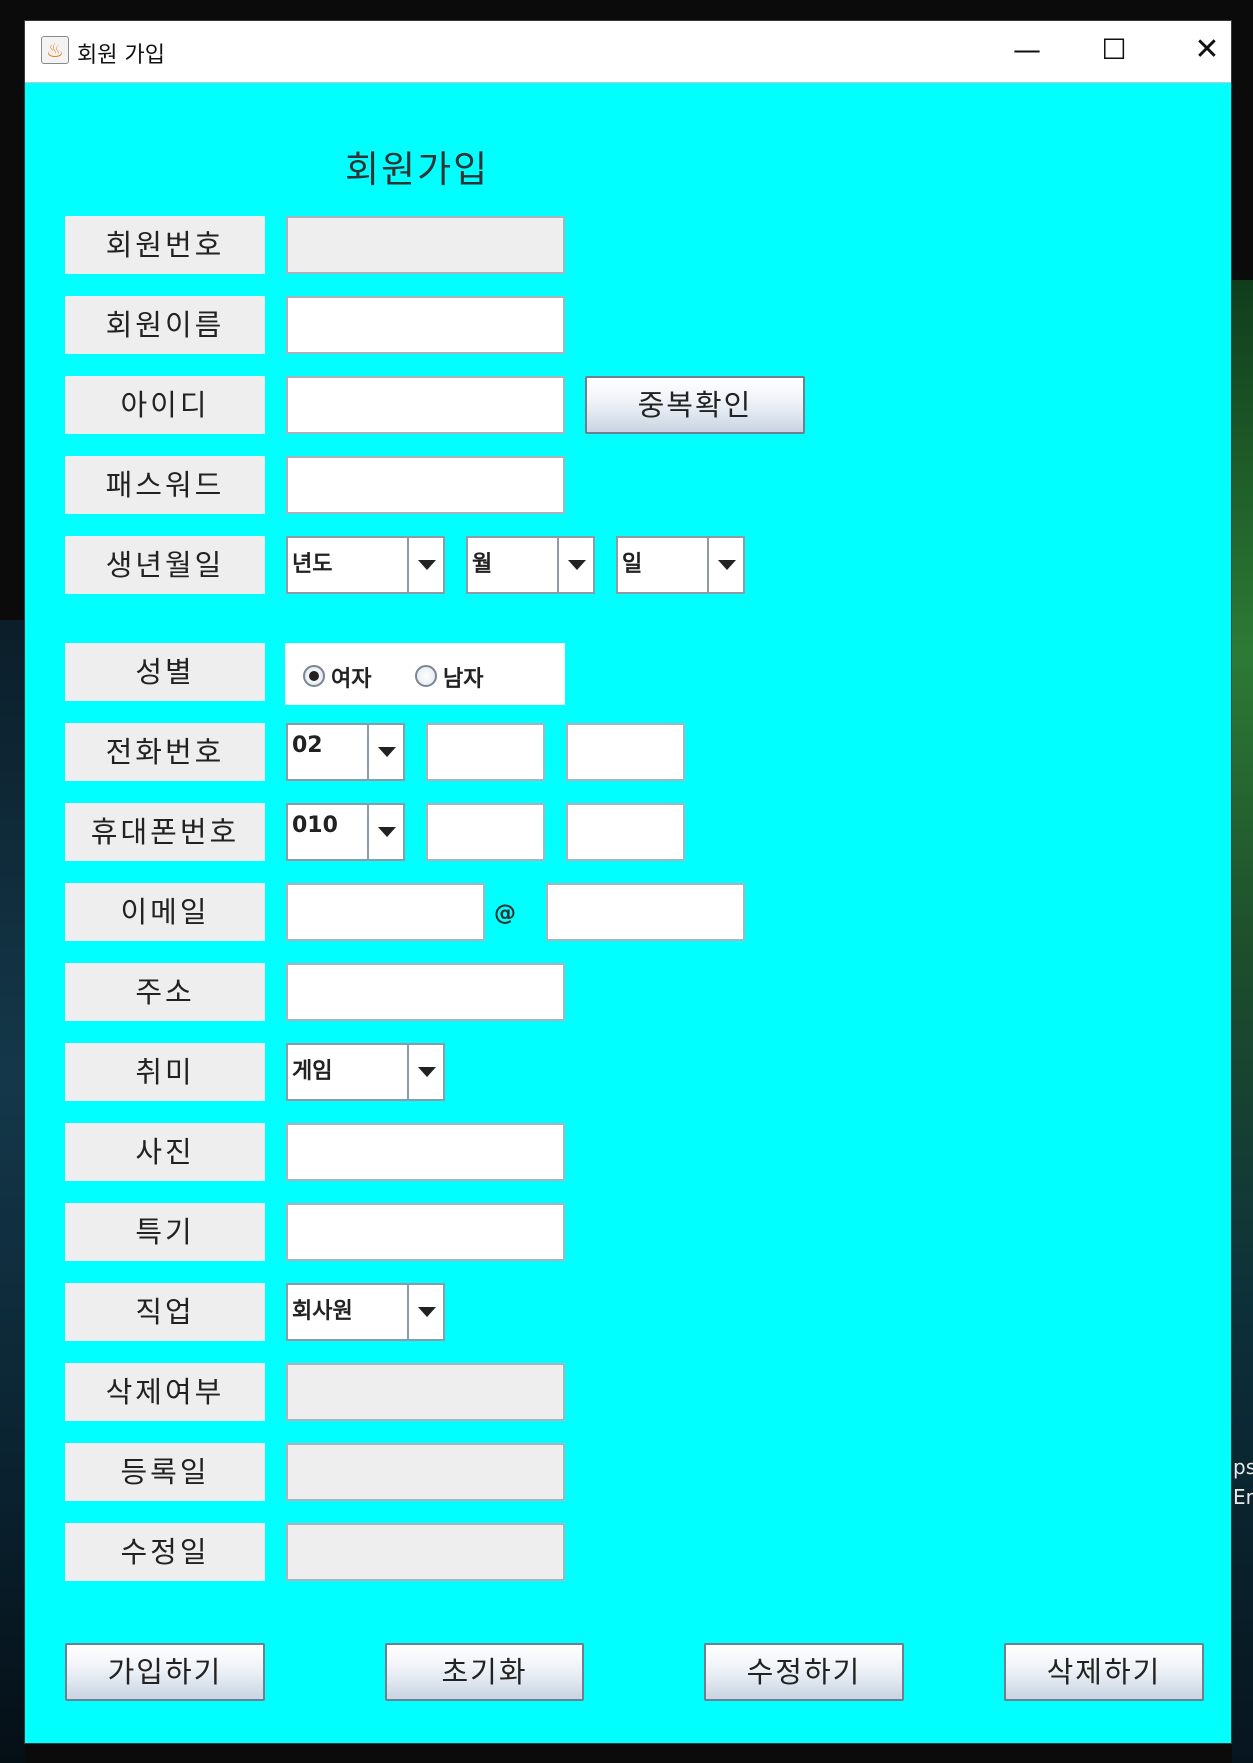  I want to click on reg-date-label: 등록일, so click(165, 1472).